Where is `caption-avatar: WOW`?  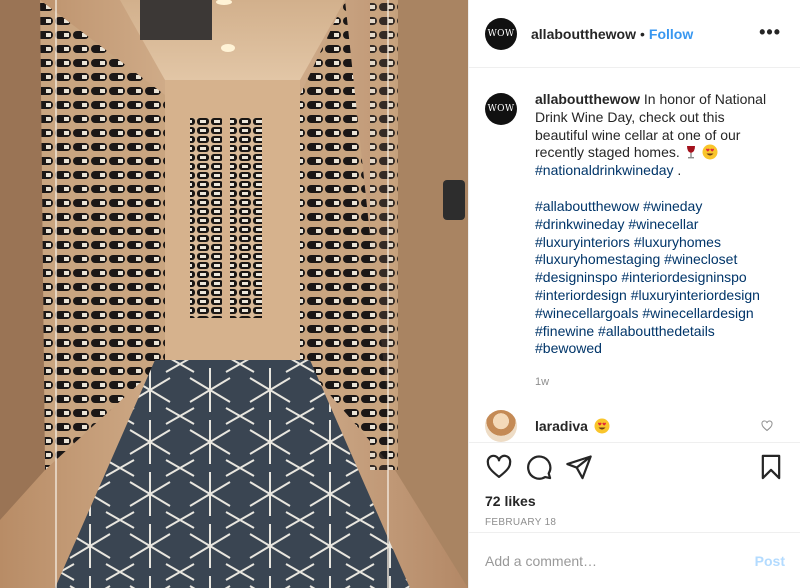 caption-avatar: WOW is located at coordinates (501, 109).